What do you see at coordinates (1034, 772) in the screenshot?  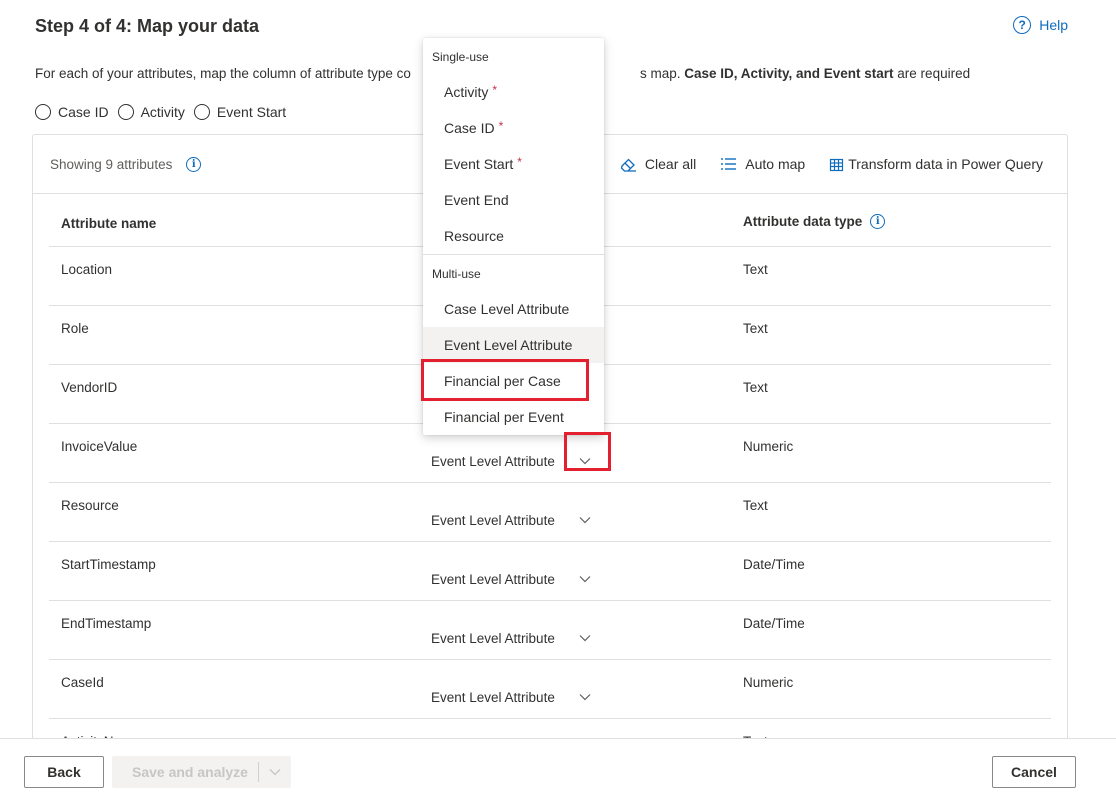 I see `cancel-button: Cancel` at bounding box center [1034, 772].